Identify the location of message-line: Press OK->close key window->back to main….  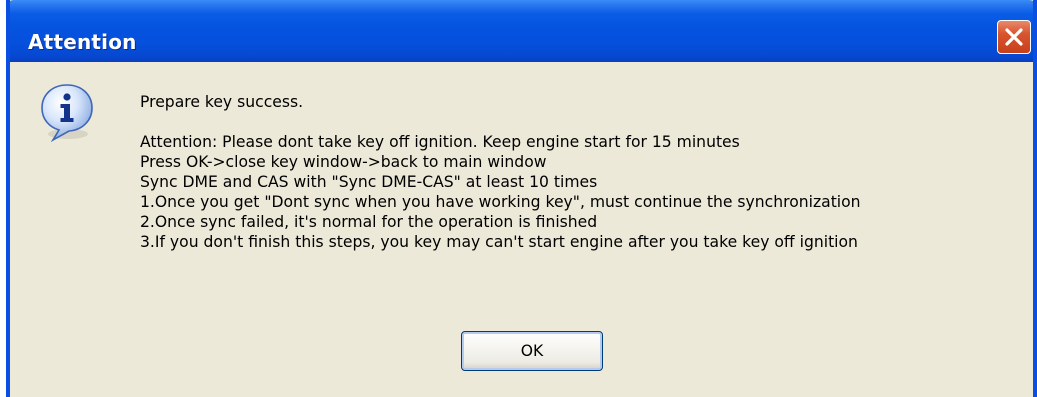
(343, 162).